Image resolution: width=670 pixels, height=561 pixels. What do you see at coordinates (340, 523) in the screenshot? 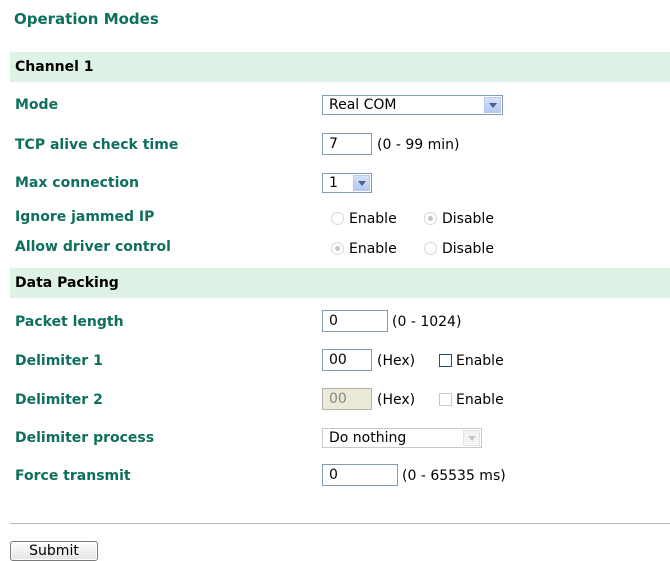
I see `divider` at bounding box center [340, 523].